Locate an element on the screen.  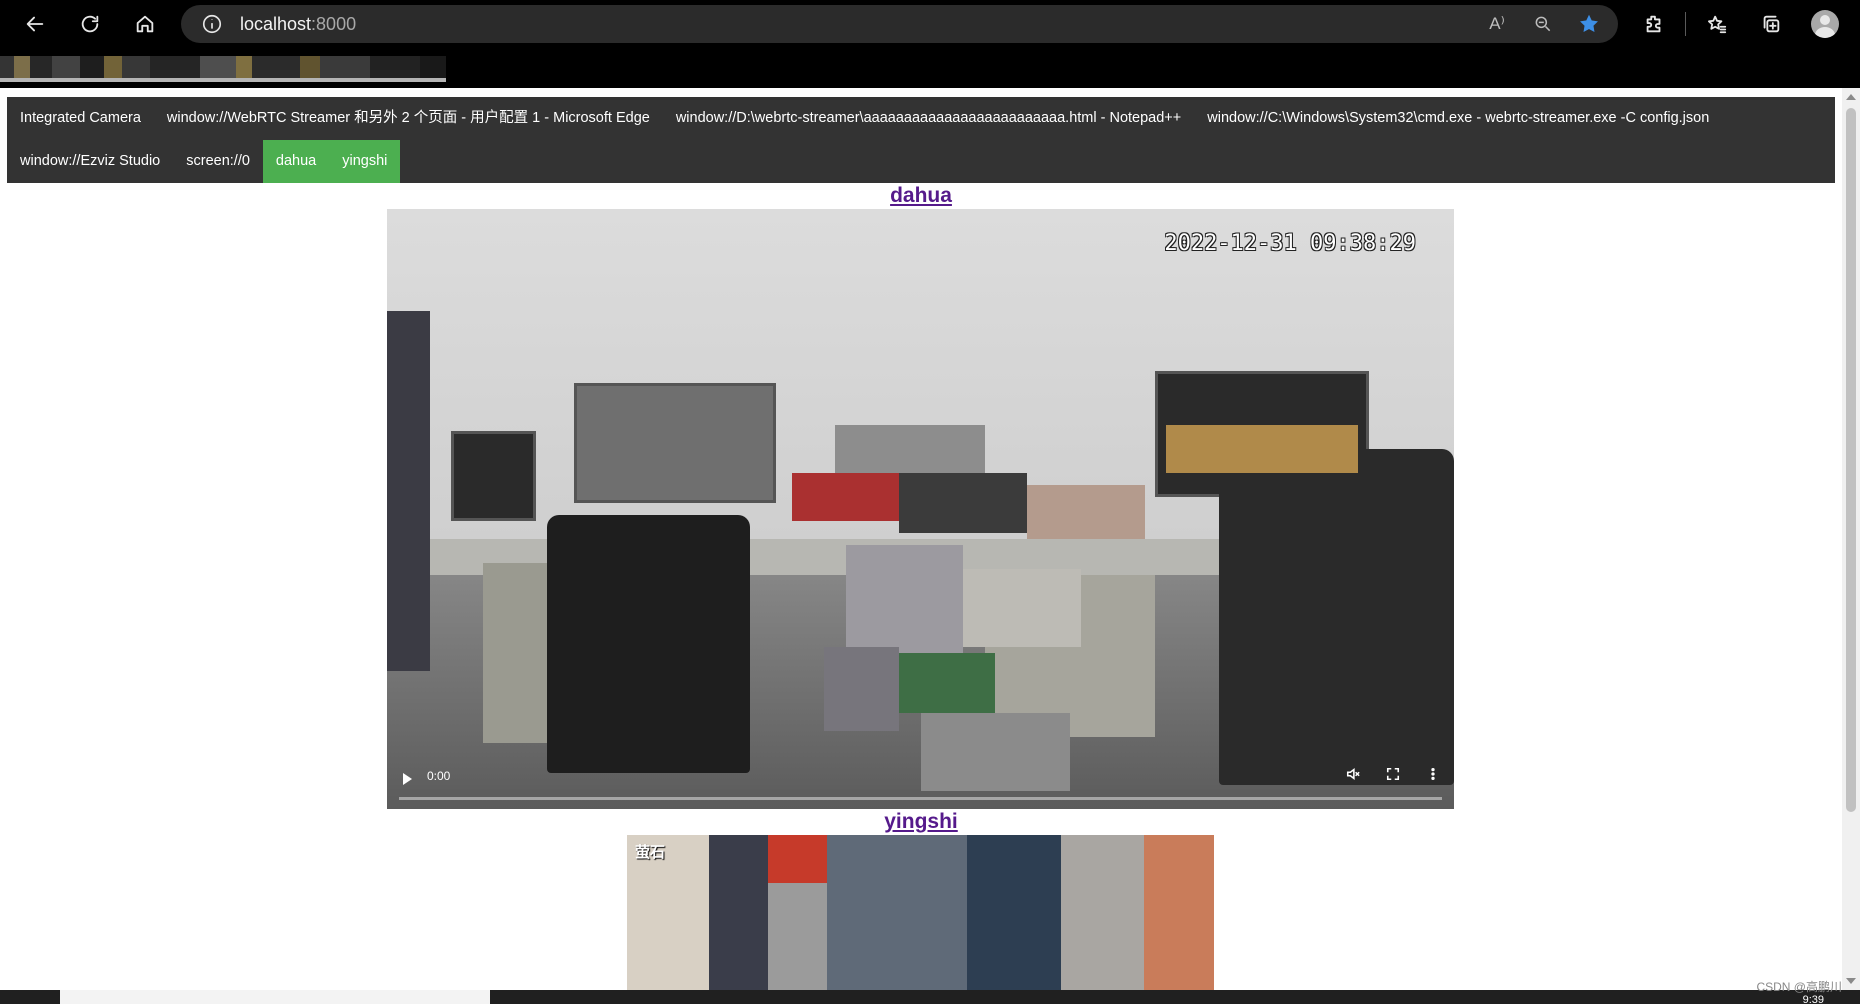
video-controls-right is located at coordinates (1393, 774).